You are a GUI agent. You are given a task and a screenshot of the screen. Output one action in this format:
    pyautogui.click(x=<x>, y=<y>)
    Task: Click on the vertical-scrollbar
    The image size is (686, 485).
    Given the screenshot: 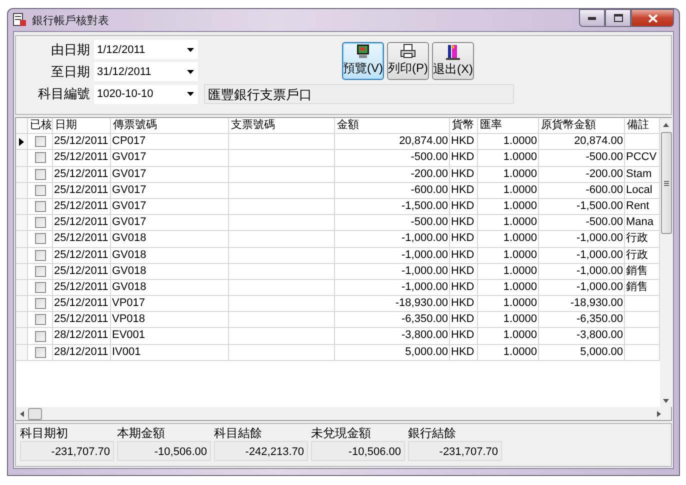 What is the action you would take?
    pyautogui.click(x=666, y=262)
    